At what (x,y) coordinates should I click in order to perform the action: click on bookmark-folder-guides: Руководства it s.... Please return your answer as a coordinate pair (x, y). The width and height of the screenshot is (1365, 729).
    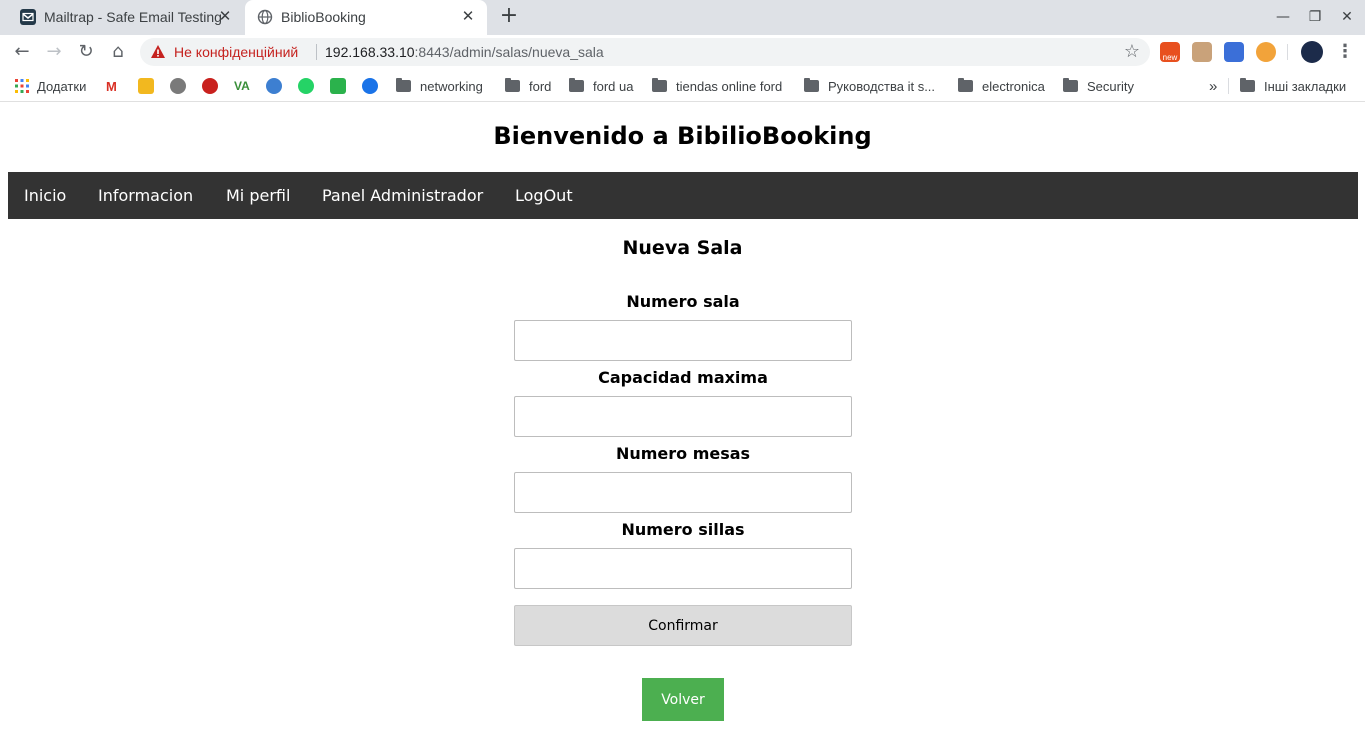
    Looking at the image, I should click on (869, 86).